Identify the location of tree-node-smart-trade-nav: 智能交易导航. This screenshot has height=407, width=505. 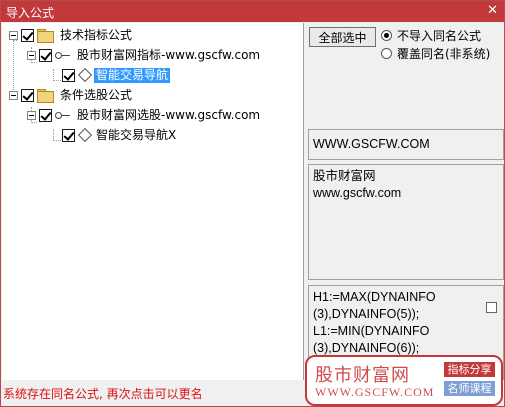
(116, 75).